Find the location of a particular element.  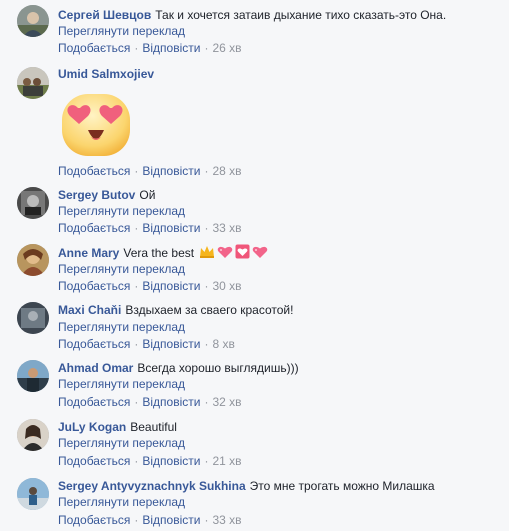

comment-time: 28 хв is located at coordinates (226, 171).